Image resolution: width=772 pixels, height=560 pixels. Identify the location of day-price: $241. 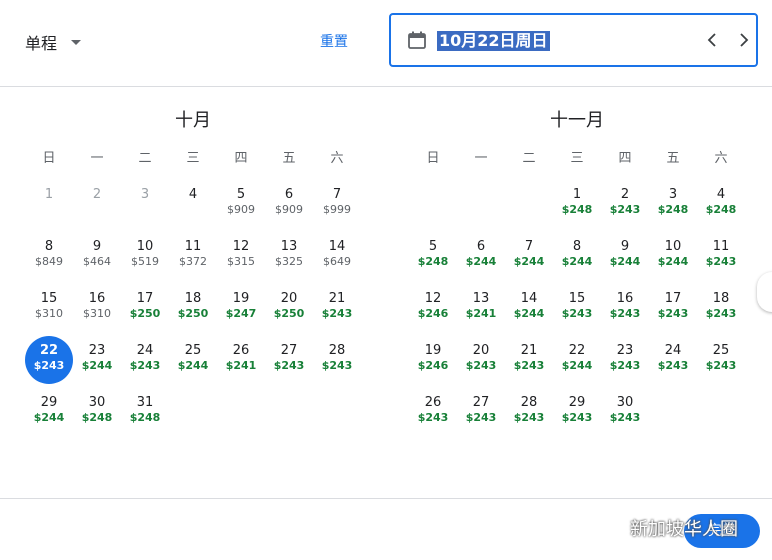
(481, 313).